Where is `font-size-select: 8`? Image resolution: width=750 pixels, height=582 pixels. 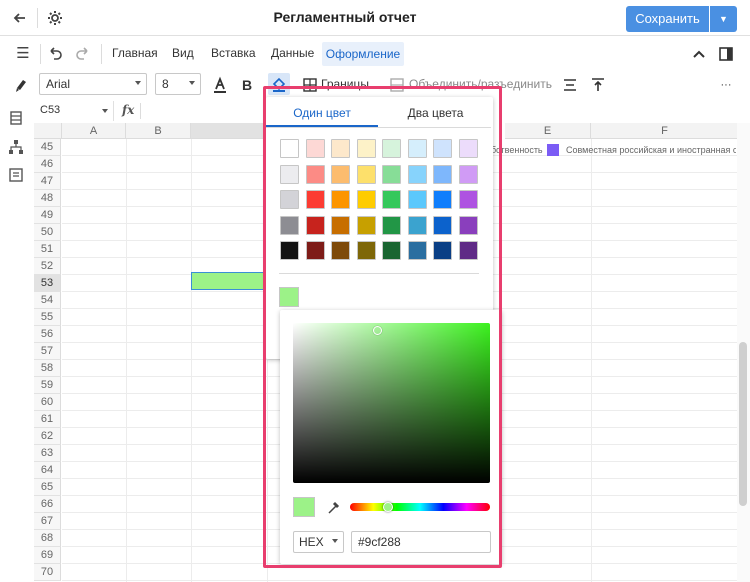
font-size-select: 8 is located at coordinates (178, 84).